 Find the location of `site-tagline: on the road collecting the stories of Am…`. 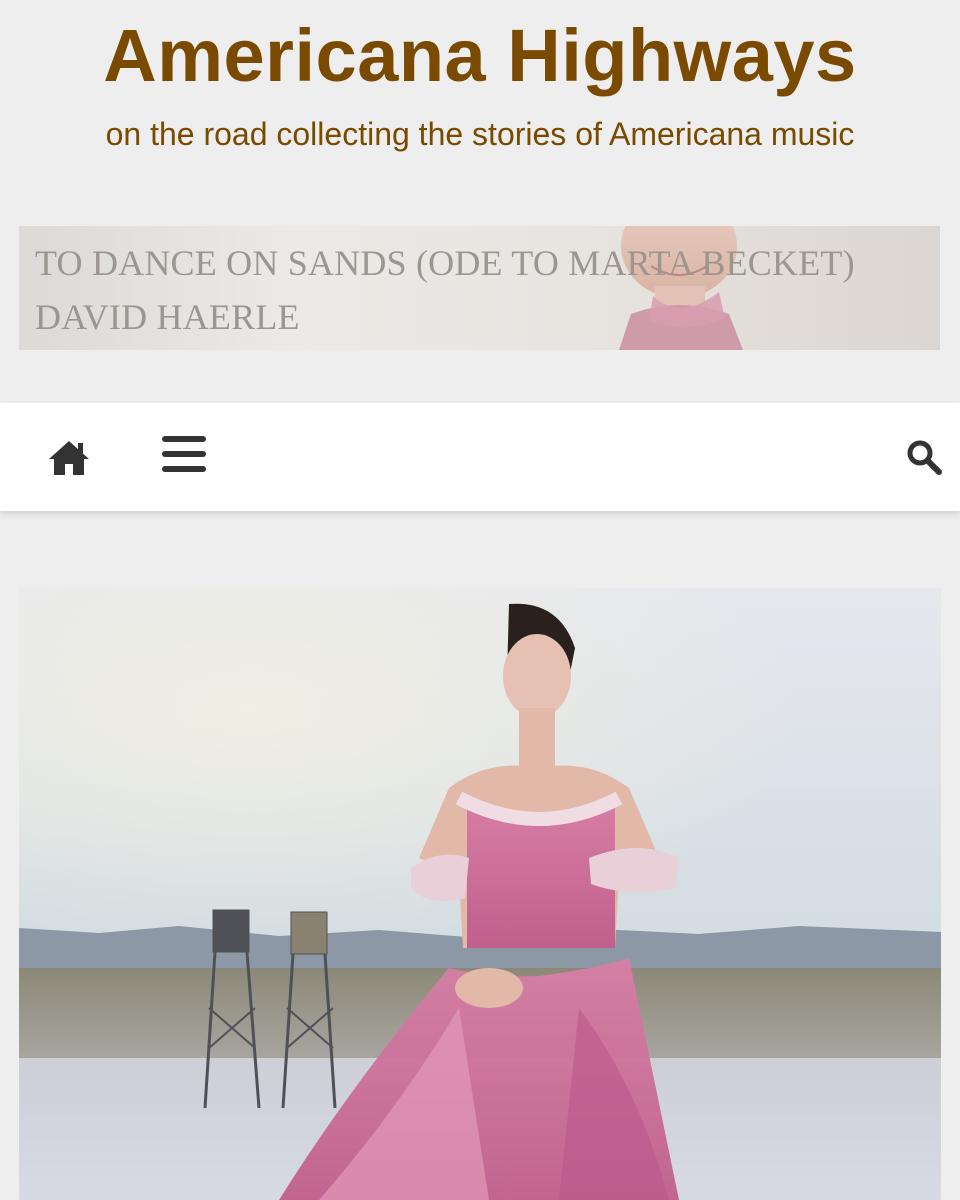

site-tagline: on the road collecting the stories of Am… is located at coordinates (480, 134).